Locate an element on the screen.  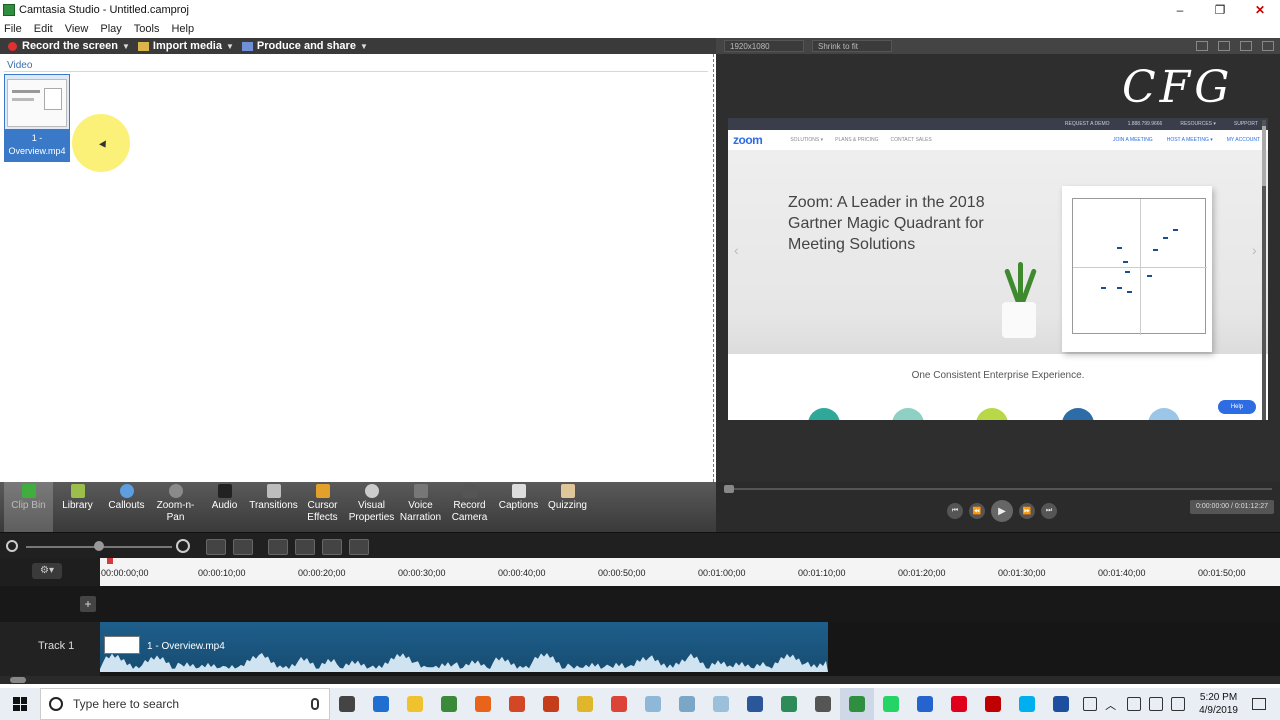
microphone-icon is located at coordinates (315, 704).